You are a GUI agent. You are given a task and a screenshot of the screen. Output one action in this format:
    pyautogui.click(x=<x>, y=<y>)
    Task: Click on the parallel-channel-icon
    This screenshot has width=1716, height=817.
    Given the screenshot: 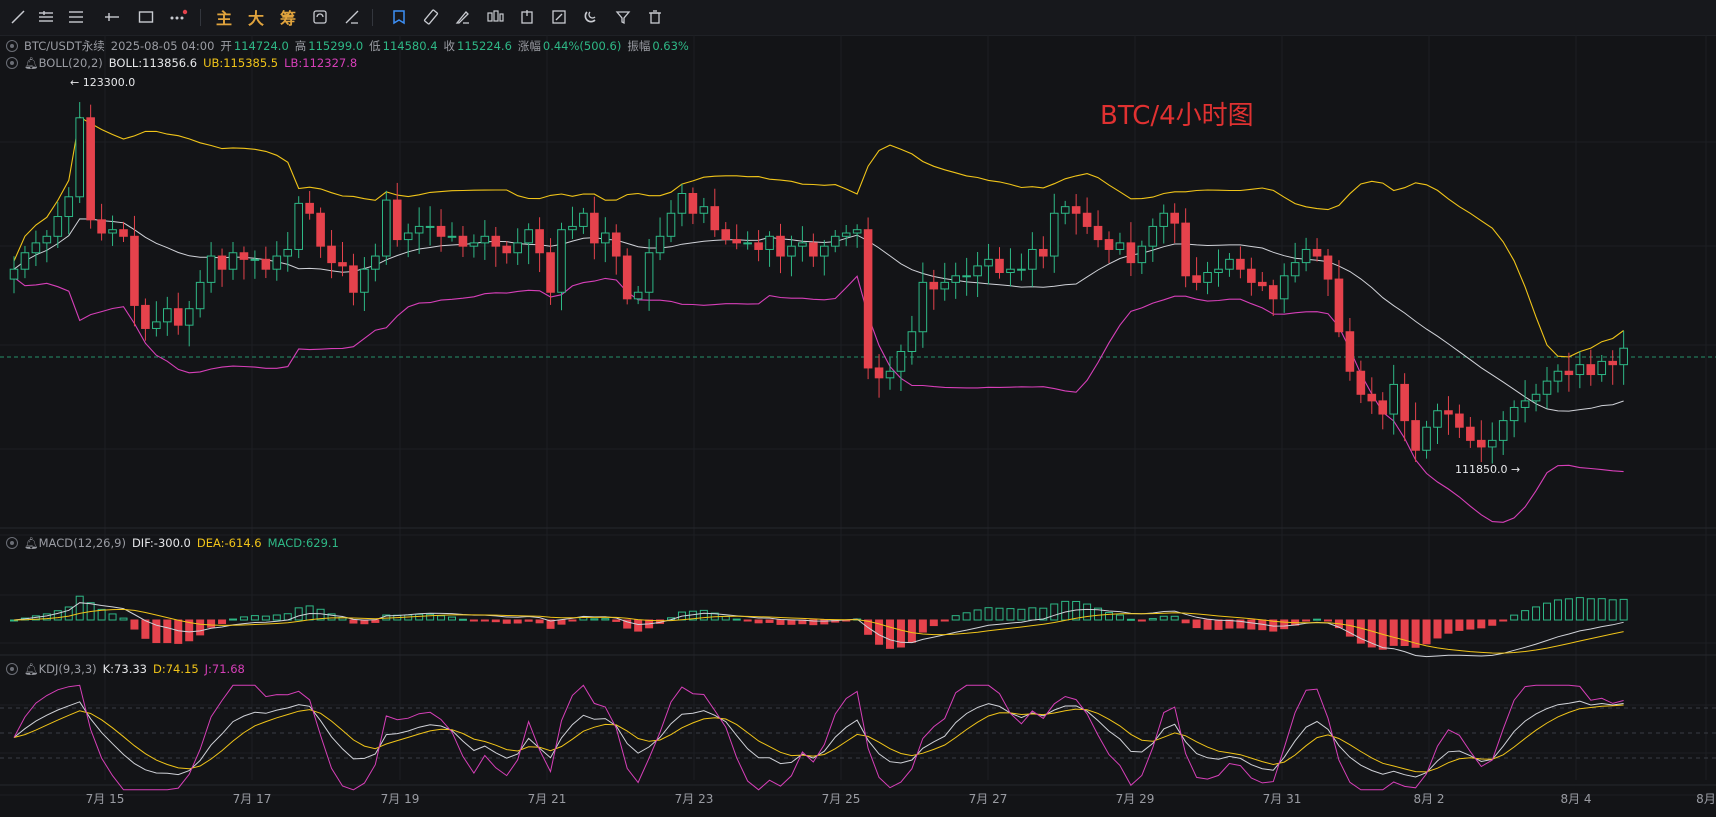 What is the action you would take?
    pyautogui.click(x=76, y=17)
    